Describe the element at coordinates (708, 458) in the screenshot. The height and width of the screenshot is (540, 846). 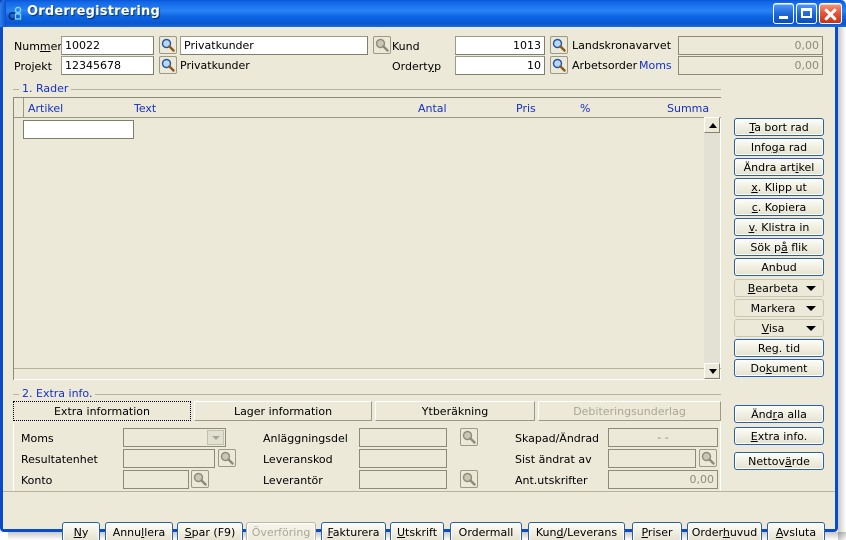
I see `sist-andrat-av-lookup-button` at that location.